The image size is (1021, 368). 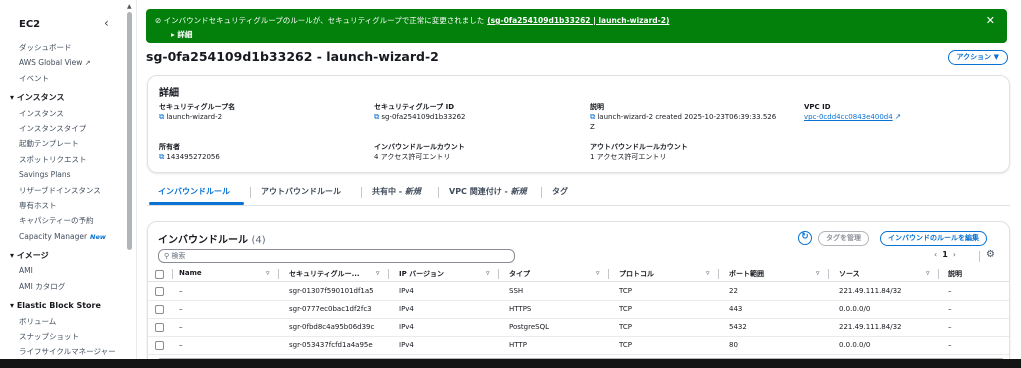 I want to click on col-source: ソース, so click(x=849, y=274).